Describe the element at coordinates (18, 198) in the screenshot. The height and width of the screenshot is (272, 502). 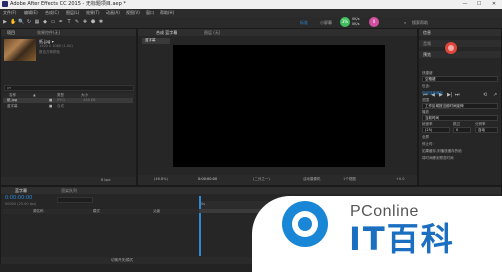
I see `timeline-timecode: 0:00:00:00` at that location.